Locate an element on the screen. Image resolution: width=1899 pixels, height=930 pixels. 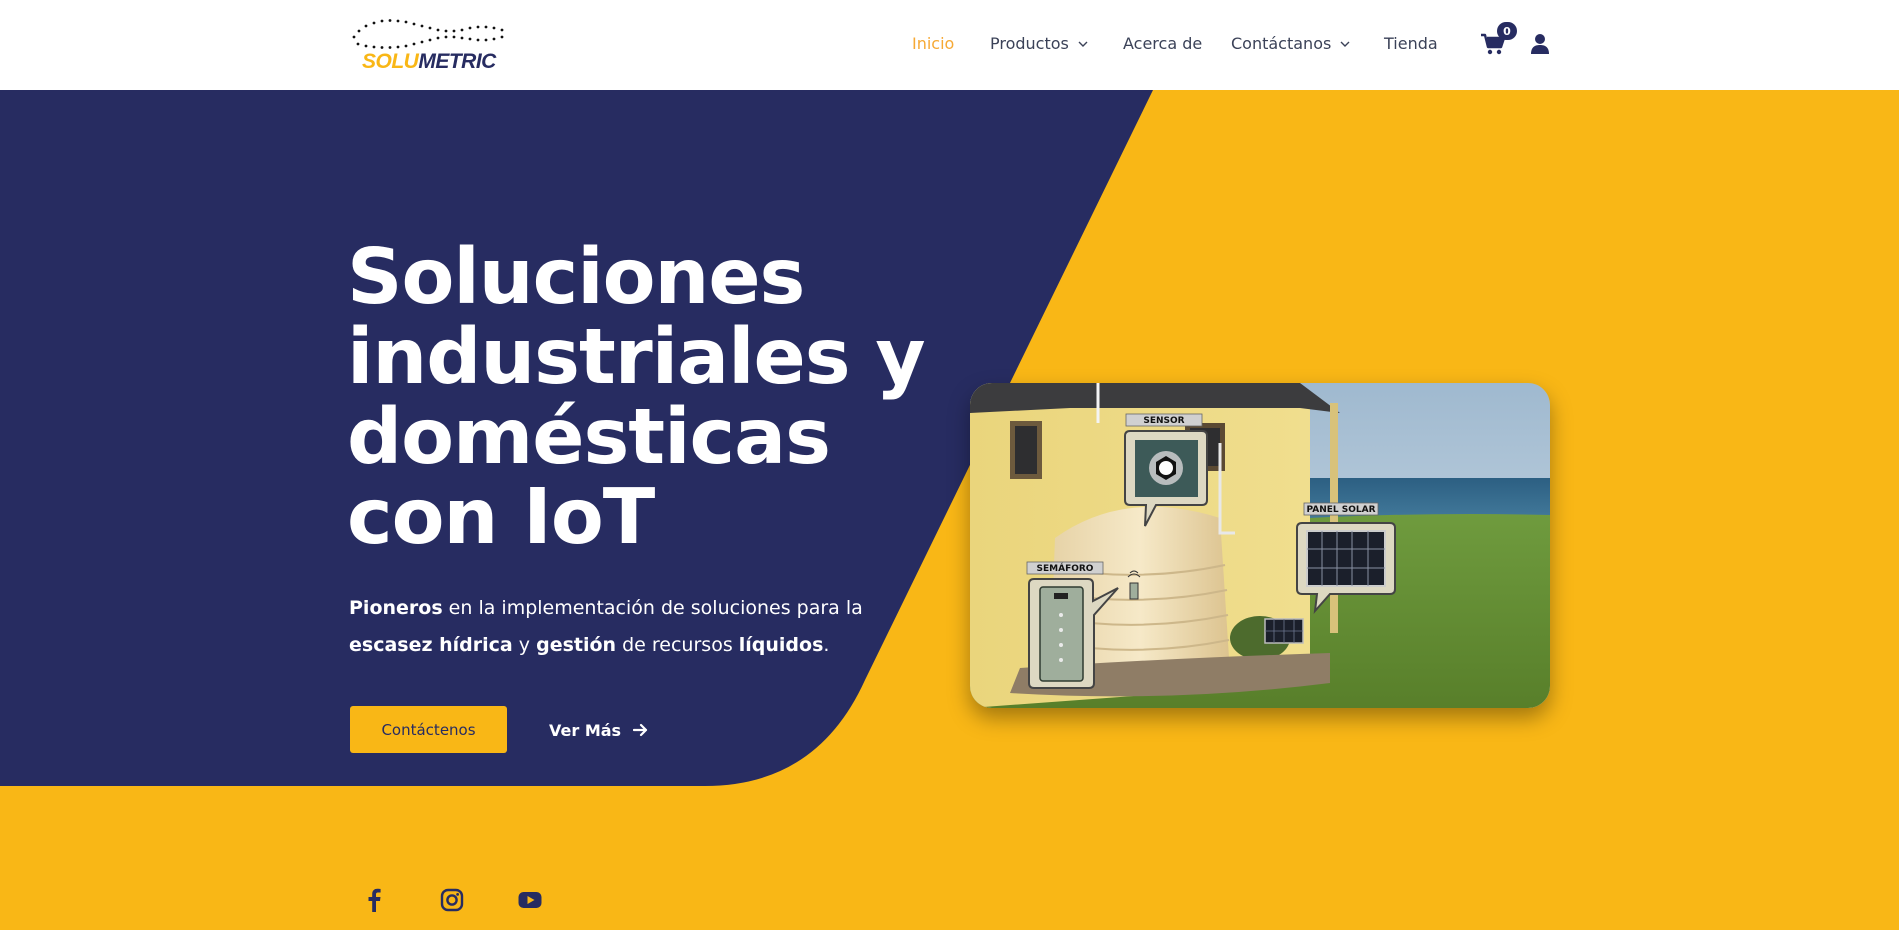
nav-label-inicio: Inicio is located at coordinates (933, 43).